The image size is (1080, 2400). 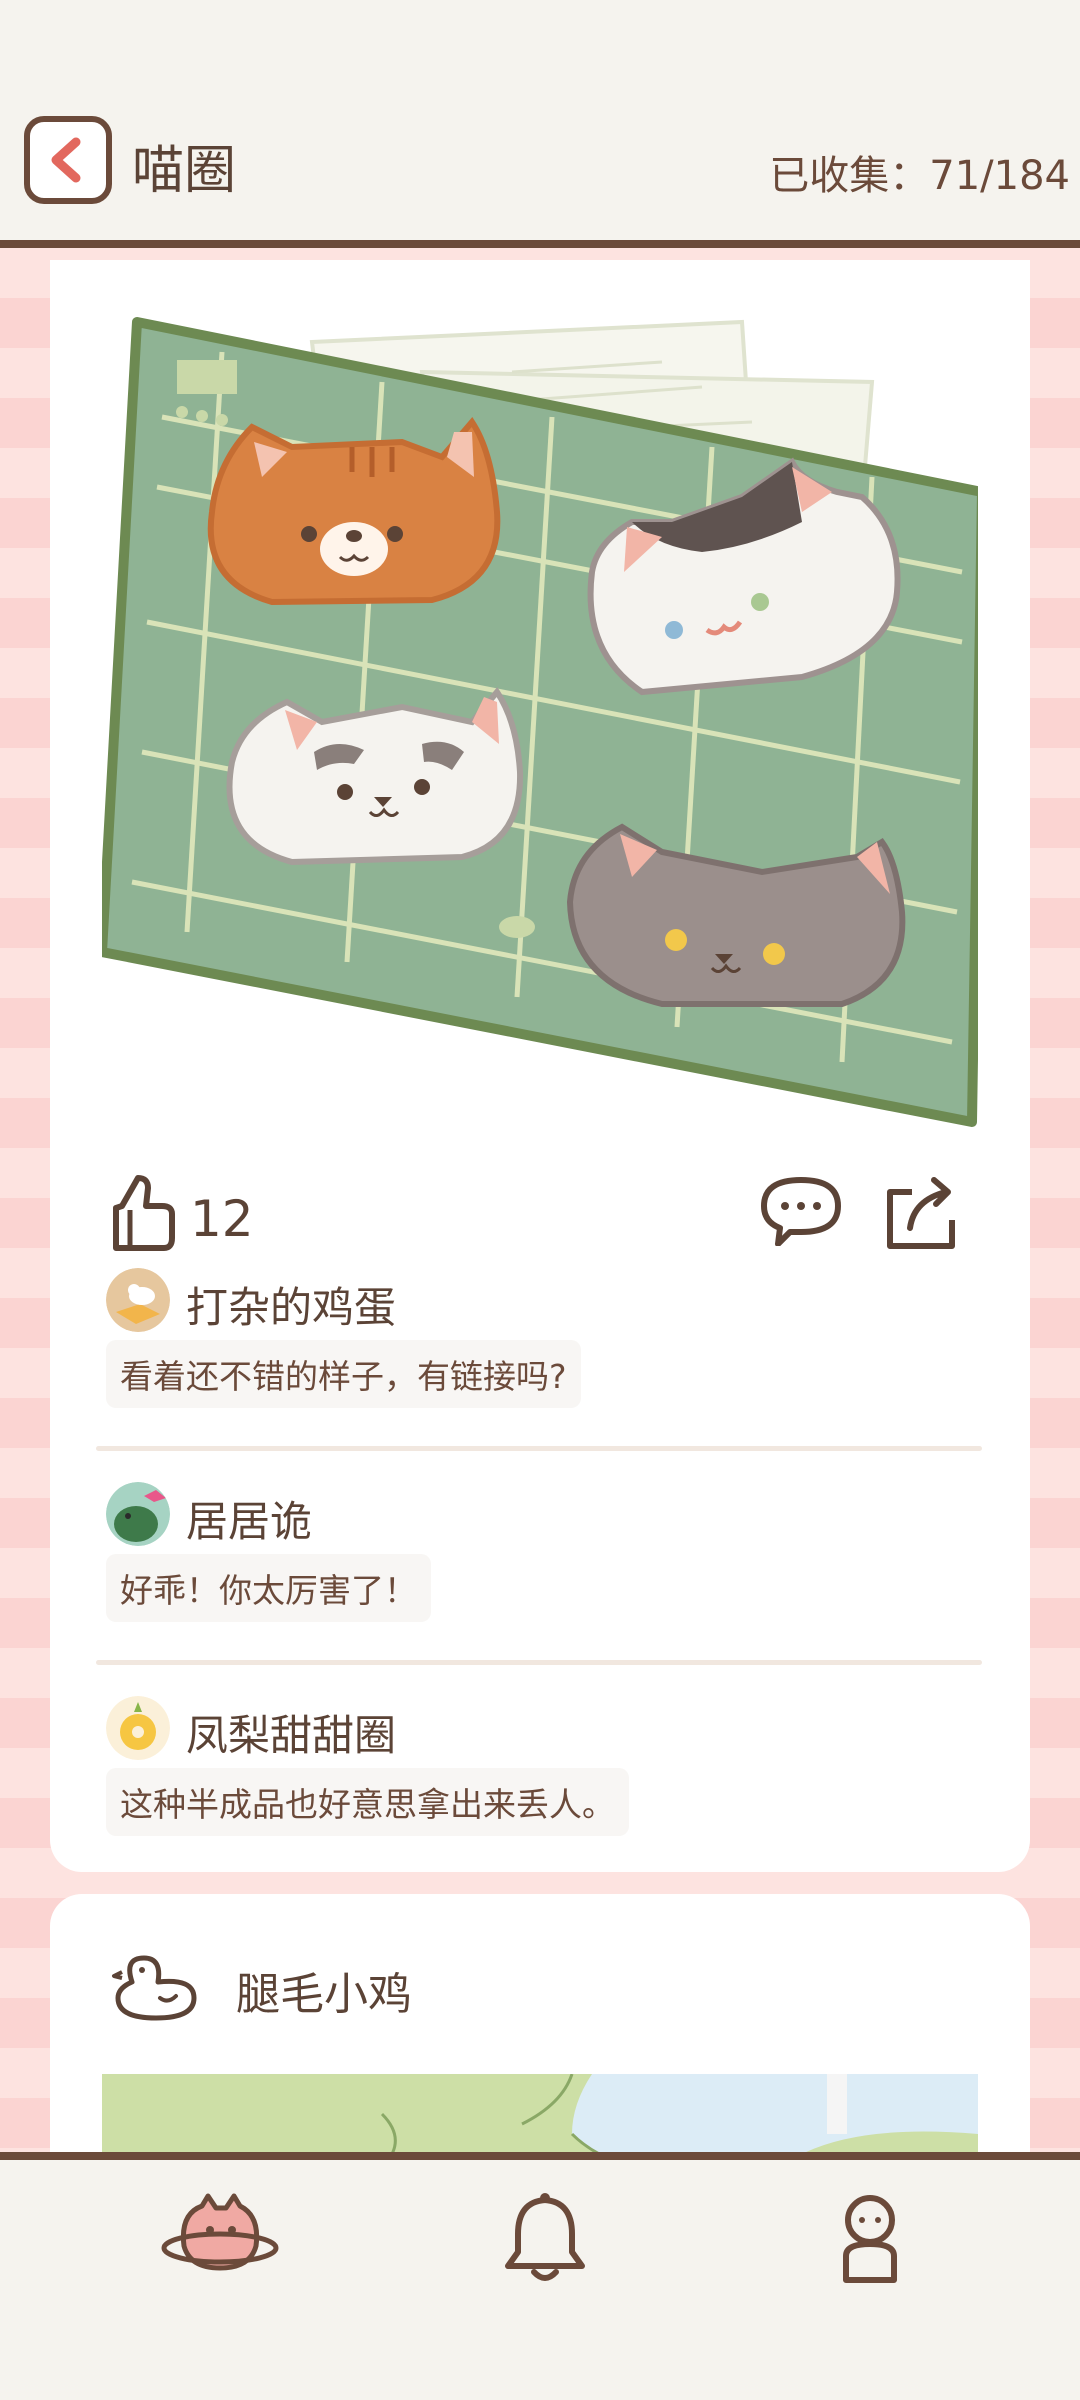 I want to click on chick-icon, so click(x=154, y=1987).